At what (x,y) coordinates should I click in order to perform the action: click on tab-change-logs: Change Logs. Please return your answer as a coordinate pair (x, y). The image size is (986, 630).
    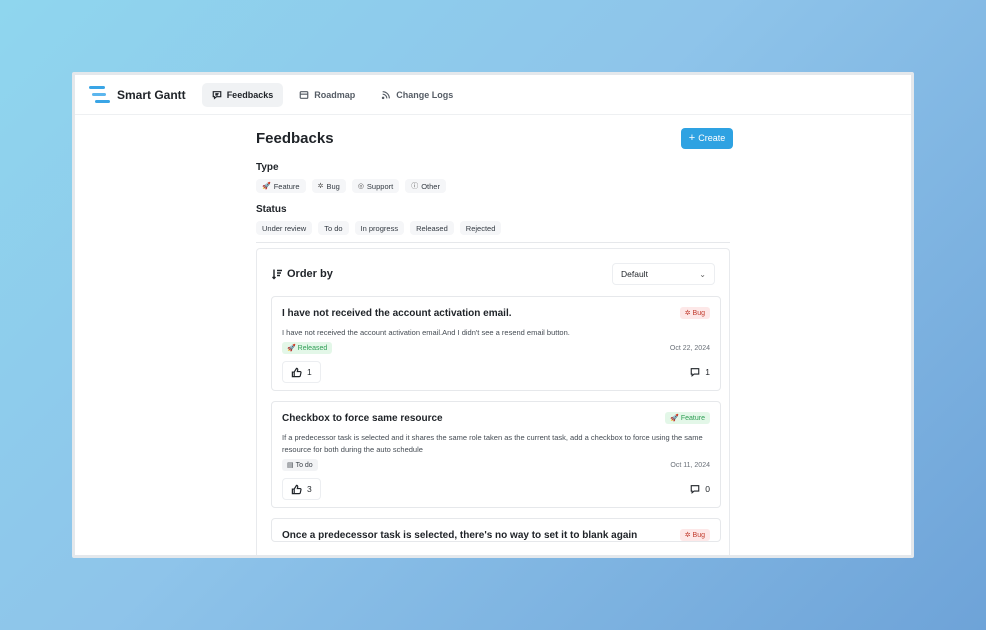
    Looking at the image, I should click on (417, 95).